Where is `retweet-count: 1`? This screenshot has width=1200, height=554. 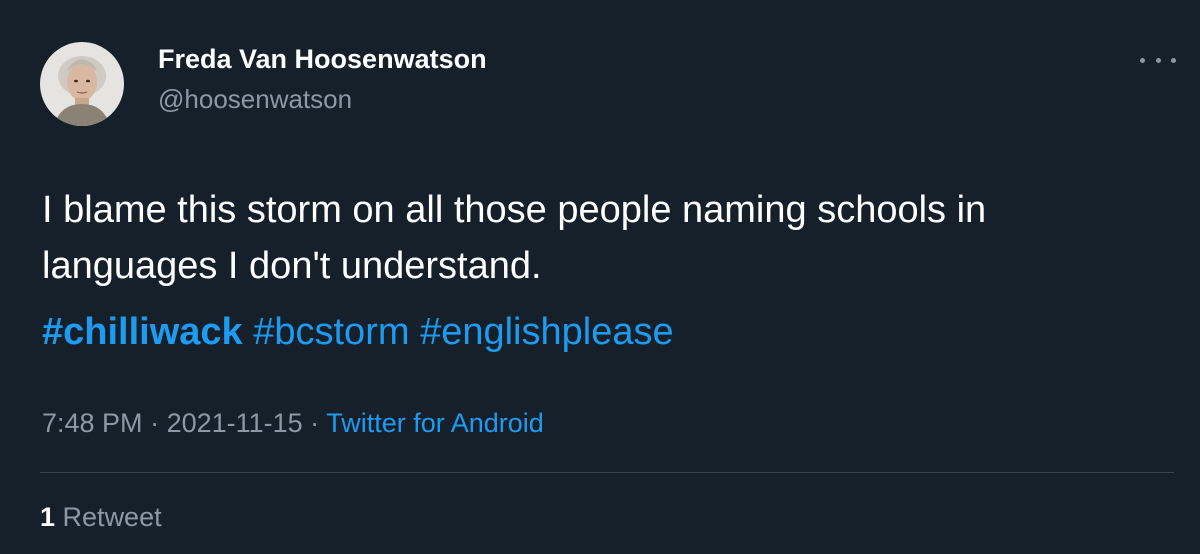
retweet-count: 1 is located at coordinates (48, 517).